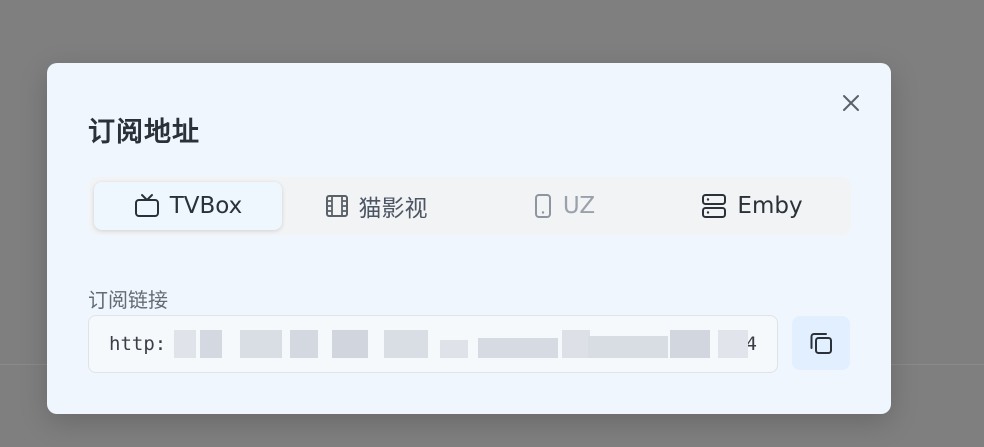  What do you see at coordinates (144, 132) in the screenshot?
I see `dialog-title: 订阅地址` at bounding box center [144, 132].